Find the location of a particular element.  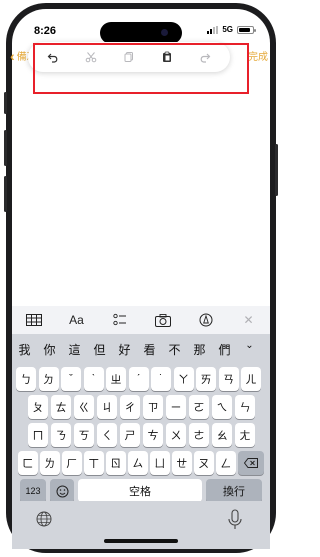

key-row-bottom: 123 空格 換行 is located at coordinates (141, 491).